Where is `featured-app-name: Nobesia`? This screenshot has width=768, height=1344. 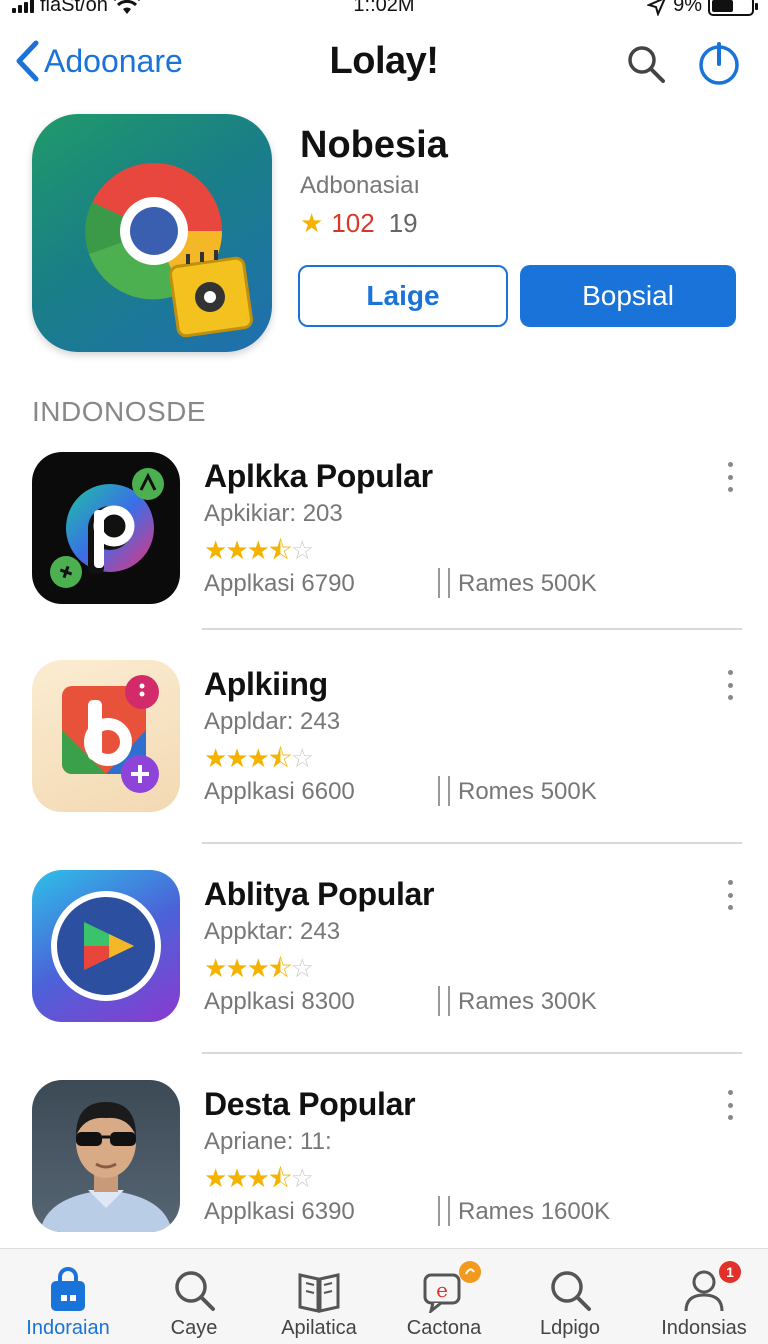
featured-app-name: Nobesia is located at coordinates (374, 145).